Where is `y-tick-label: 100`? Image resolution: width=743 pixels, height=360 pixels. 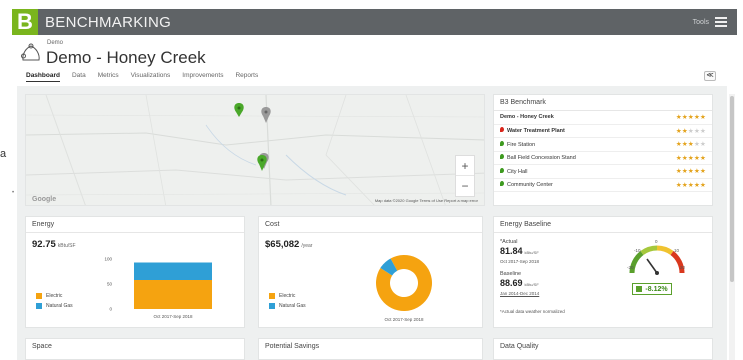 y-tick-label: 100 is located at coordinates (108, 259).